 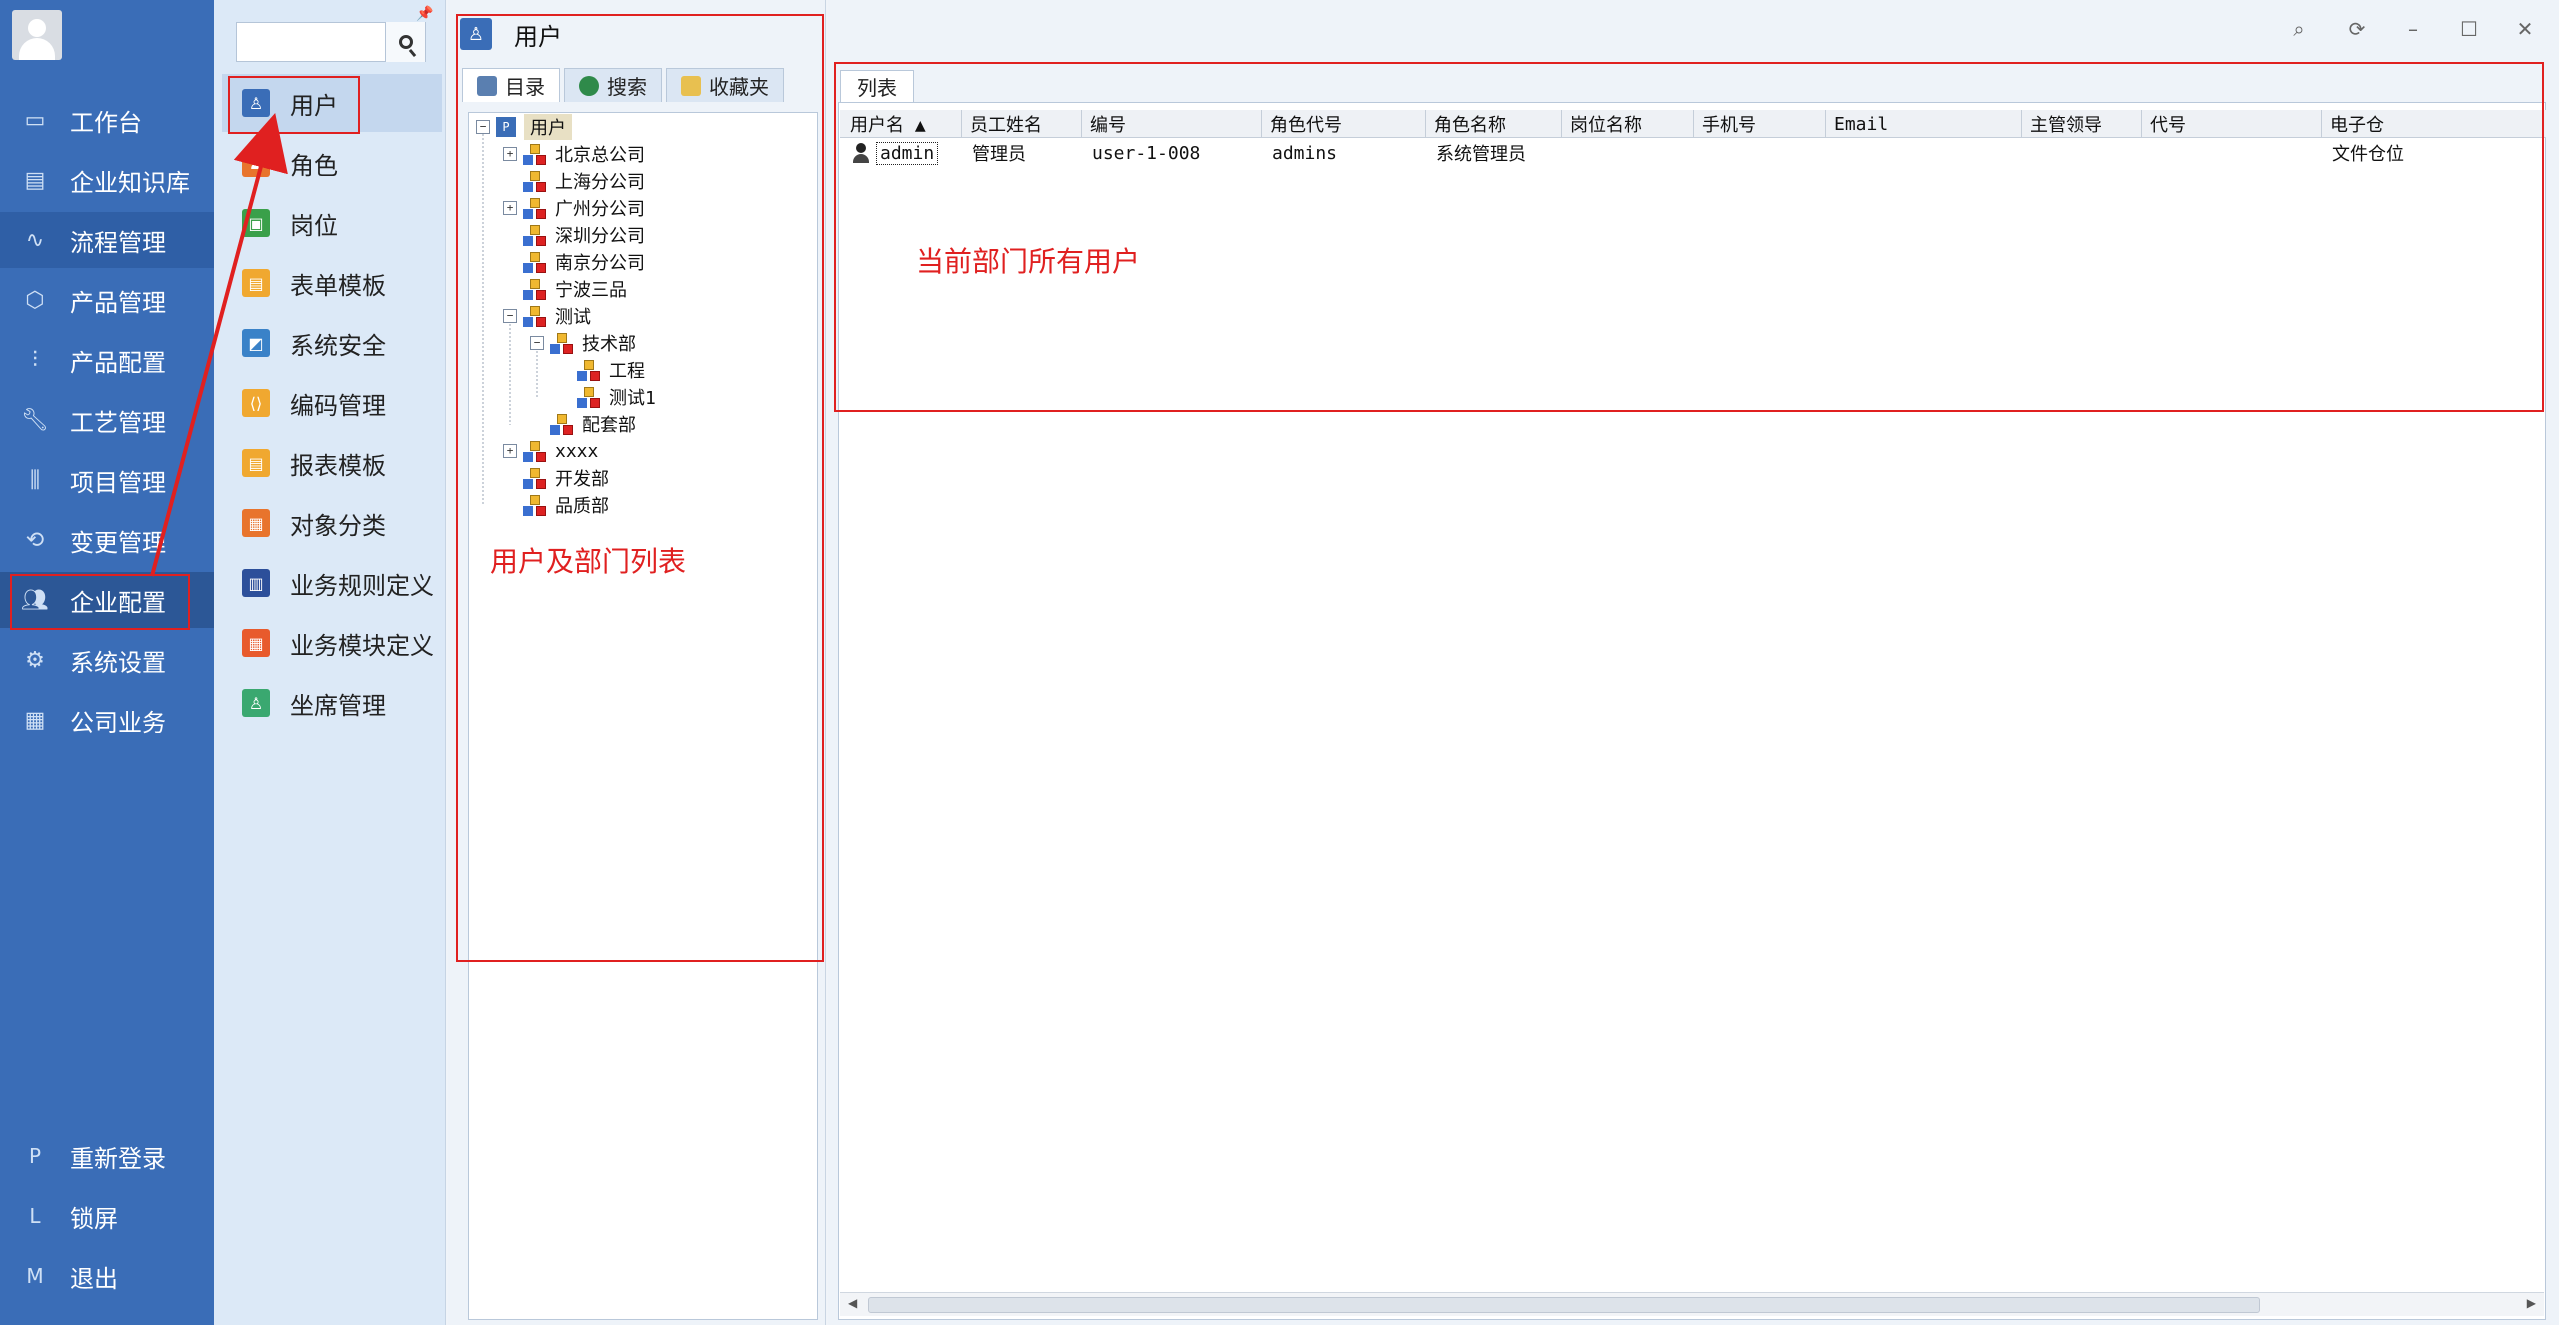 What do you see at coordinates (2413, 29) in the screenshot?
I see `minimize-icon: –` at bounding box center [2413, 29].